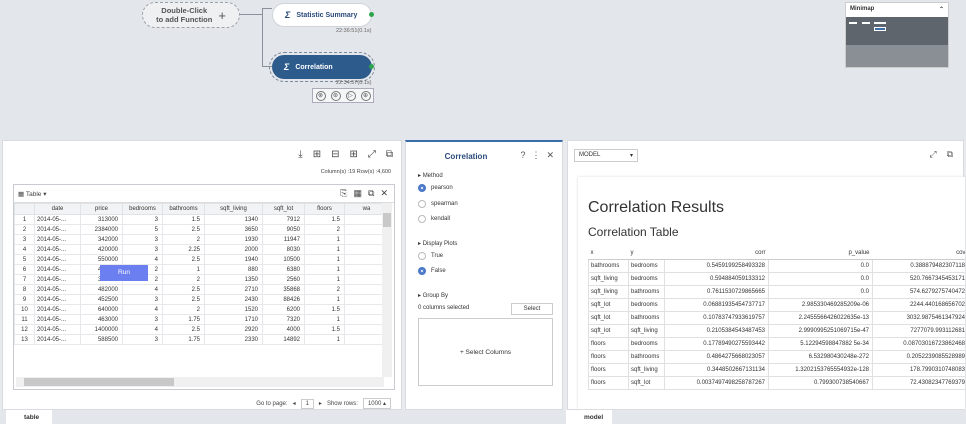 The width and height of the screenshot is (966, 424). Describe the element at coordinates (358, 193) in the screenshot. I see `table-icon: ▦` at that location.